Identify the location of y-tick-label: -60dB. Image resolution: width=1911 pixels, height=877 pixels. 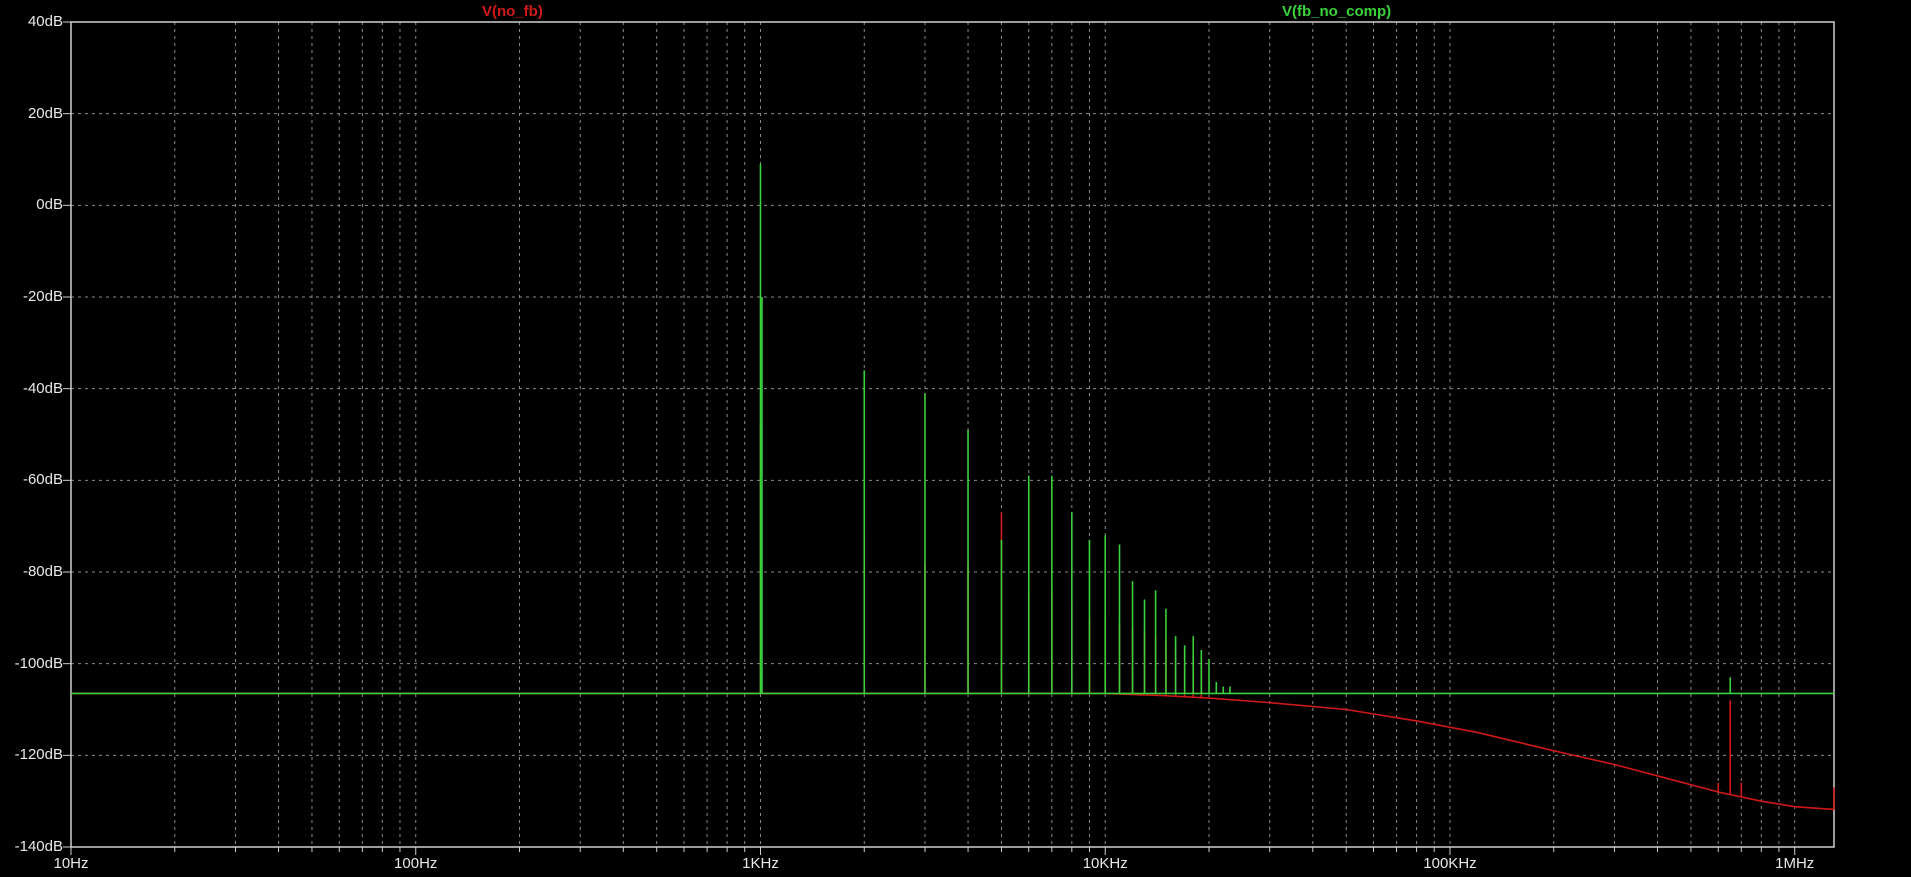
(42, 480).